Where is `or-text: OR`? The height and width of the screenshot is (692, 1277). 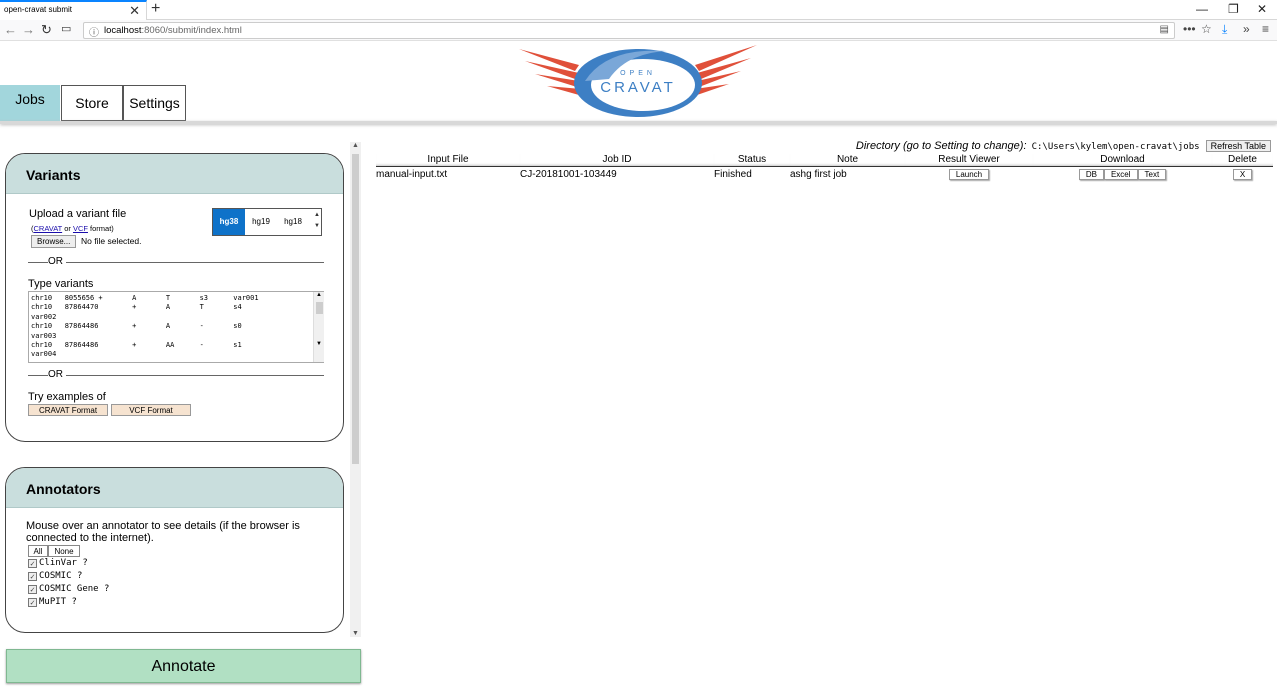
or-text: OR is located at coordinates (55, 261).